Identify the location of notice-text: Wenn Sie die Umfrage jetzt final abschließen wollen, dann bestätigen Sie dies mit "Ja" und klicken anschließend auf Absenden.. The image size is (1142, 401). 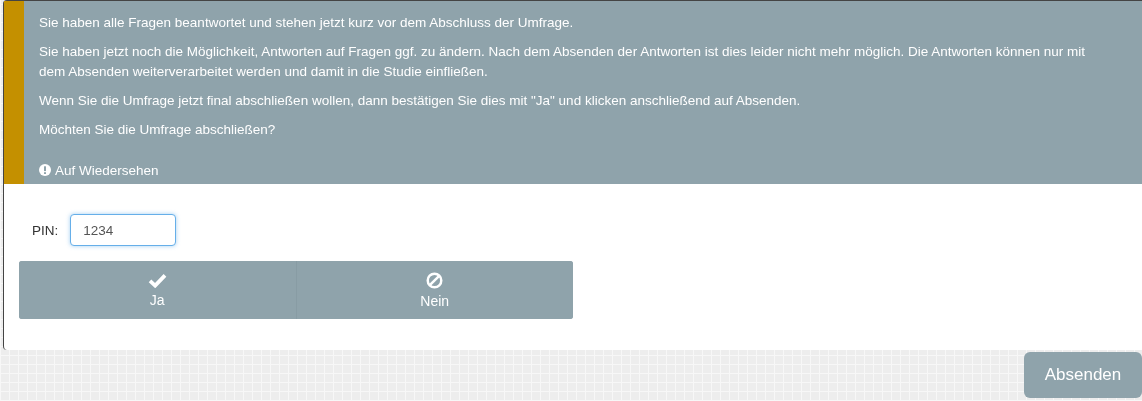
(420, 101).